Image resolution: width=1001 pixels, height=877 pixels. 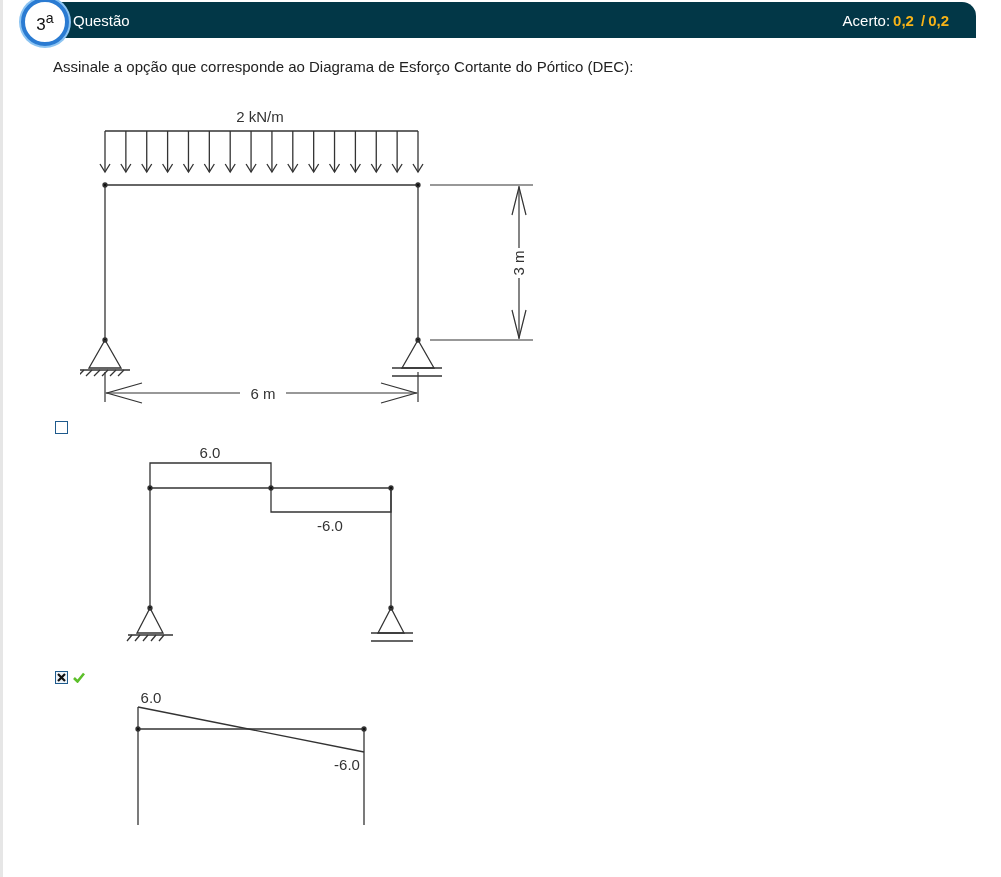 I want to click on score-label: Acerto:, so click(x=866, y=20).